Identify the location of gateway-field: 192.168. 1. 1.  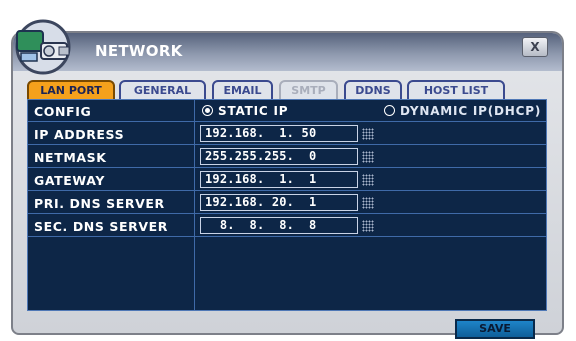
(279, 179).